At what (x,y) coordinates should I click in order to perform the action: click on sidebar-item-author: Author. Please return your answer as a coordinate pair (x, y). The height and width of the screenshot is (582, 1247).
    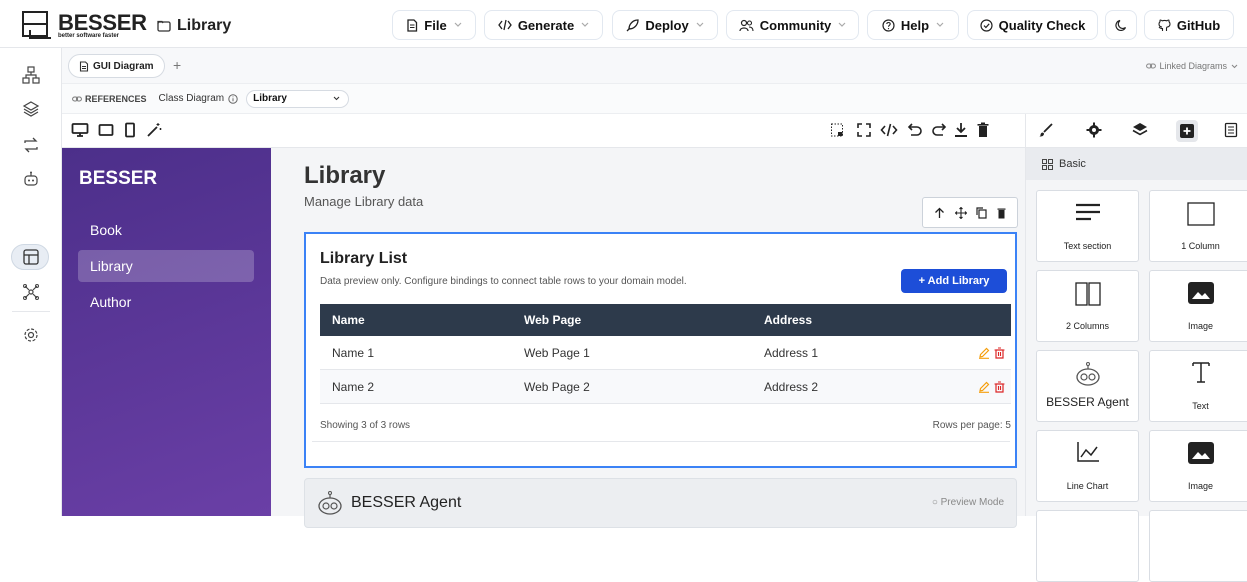
    Looking at the image, I should click on (166, 302).